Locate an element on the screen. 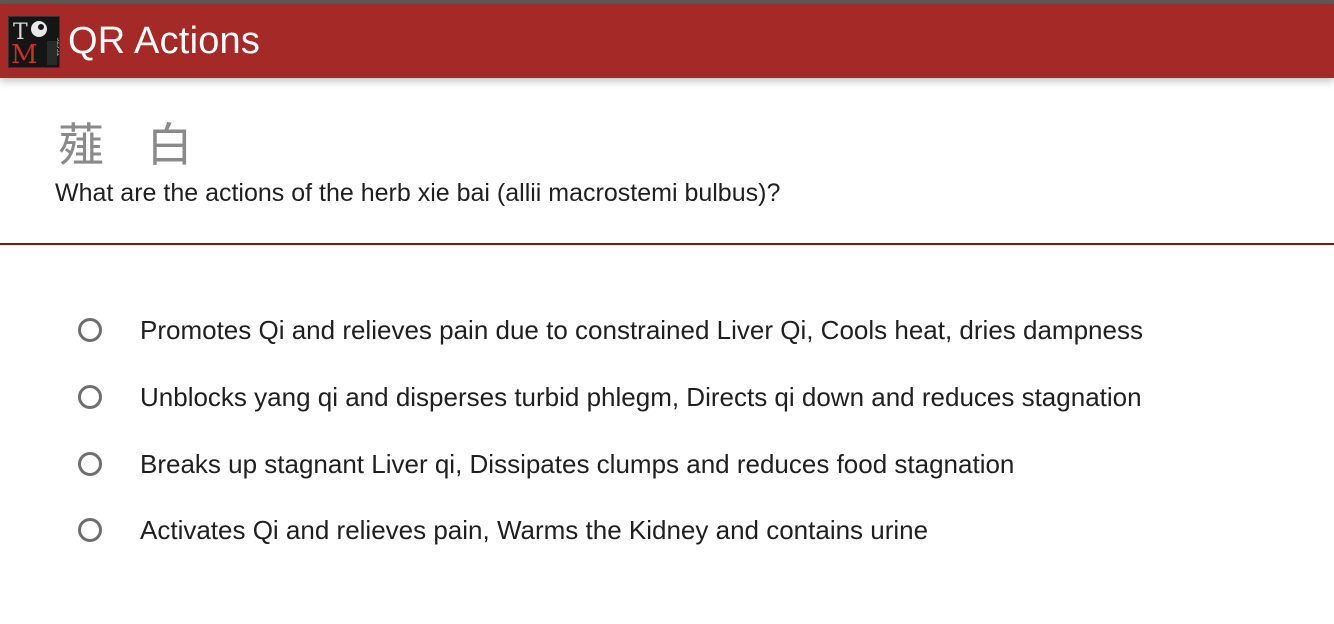  tcm-tests-logo: T M TESTS is located at coordinates (34, 42).